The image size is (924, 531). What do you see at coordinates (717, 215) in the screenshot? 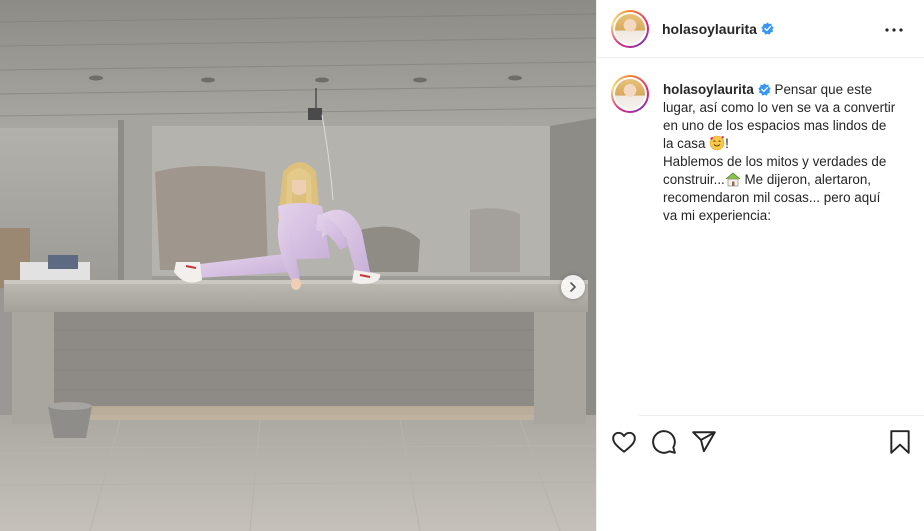
I see `caption-line: va mi experiencia:` at bounding box center [717, 215].